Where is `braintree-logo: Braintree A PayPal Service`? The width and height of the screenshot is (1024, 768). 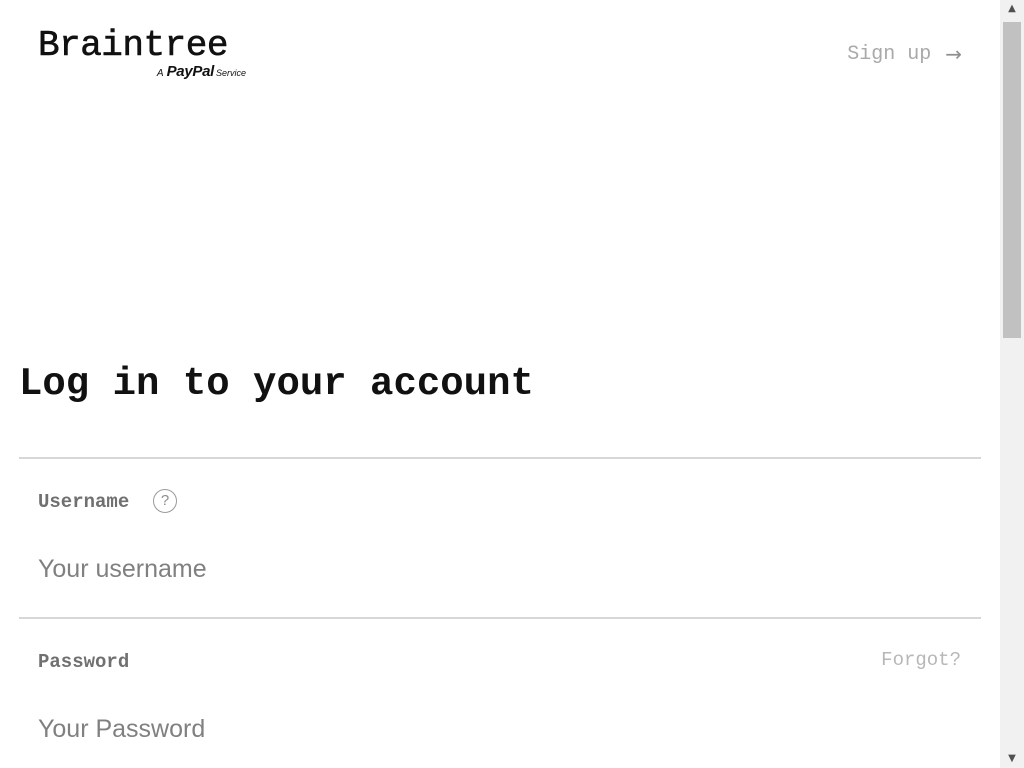
braintree-logo: Braintree A PayPal Service is located at coordinates (144, 55).